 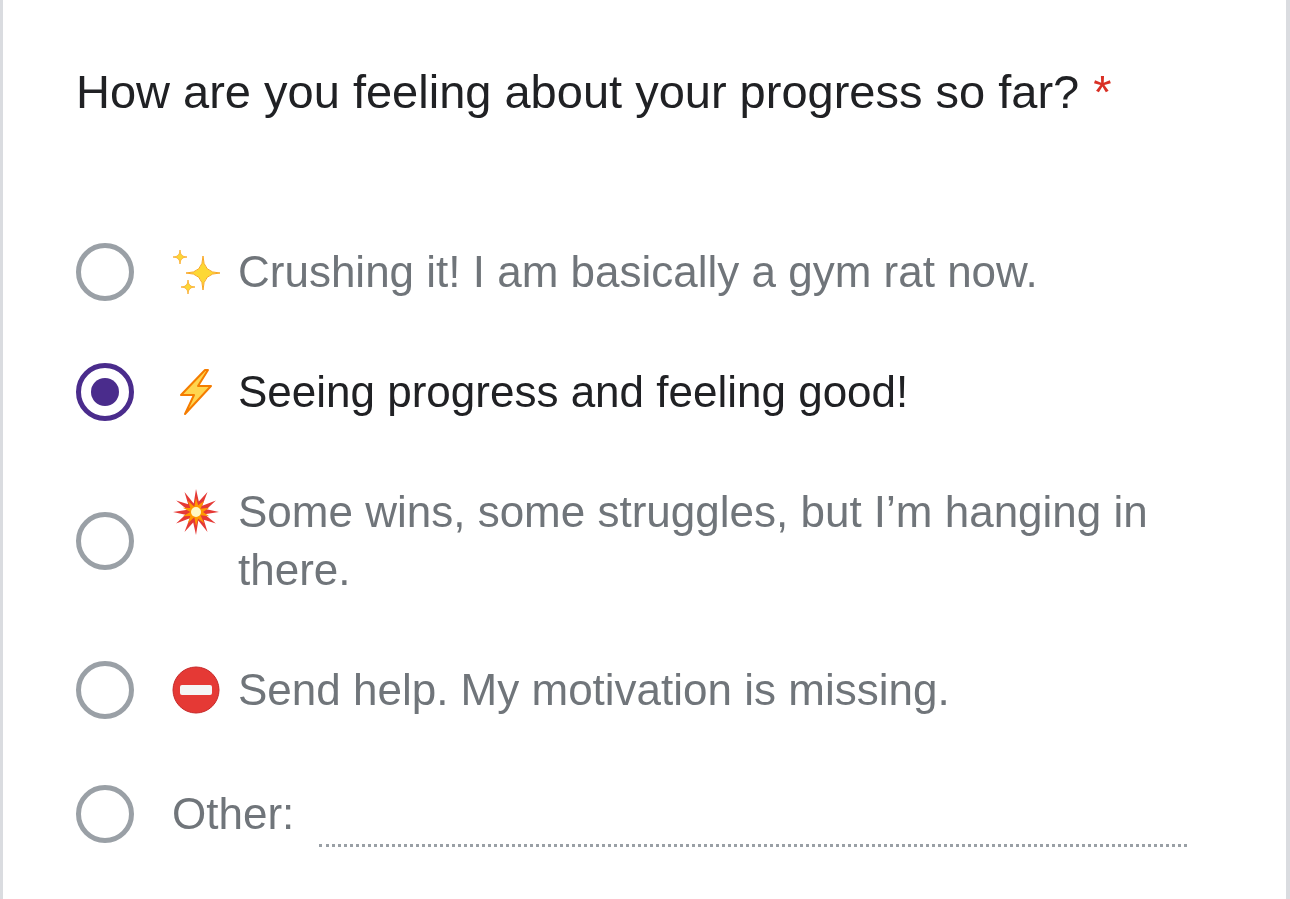 I want to click on no-entry-icon, so click(x=196, y=690).